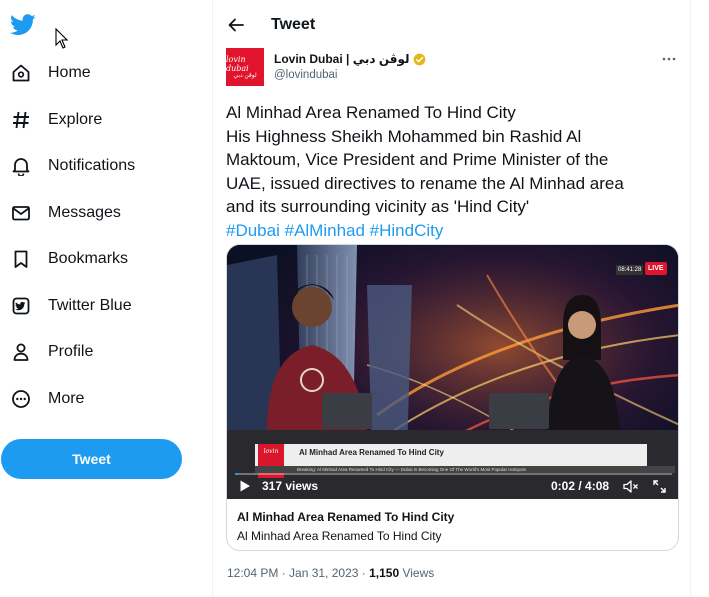 The image size is (709, 597). What do you see at coordinates (580, 486) in the screenshot?
I see `video-time: 0:02 / 4:08` at bounding box center [580, 486].